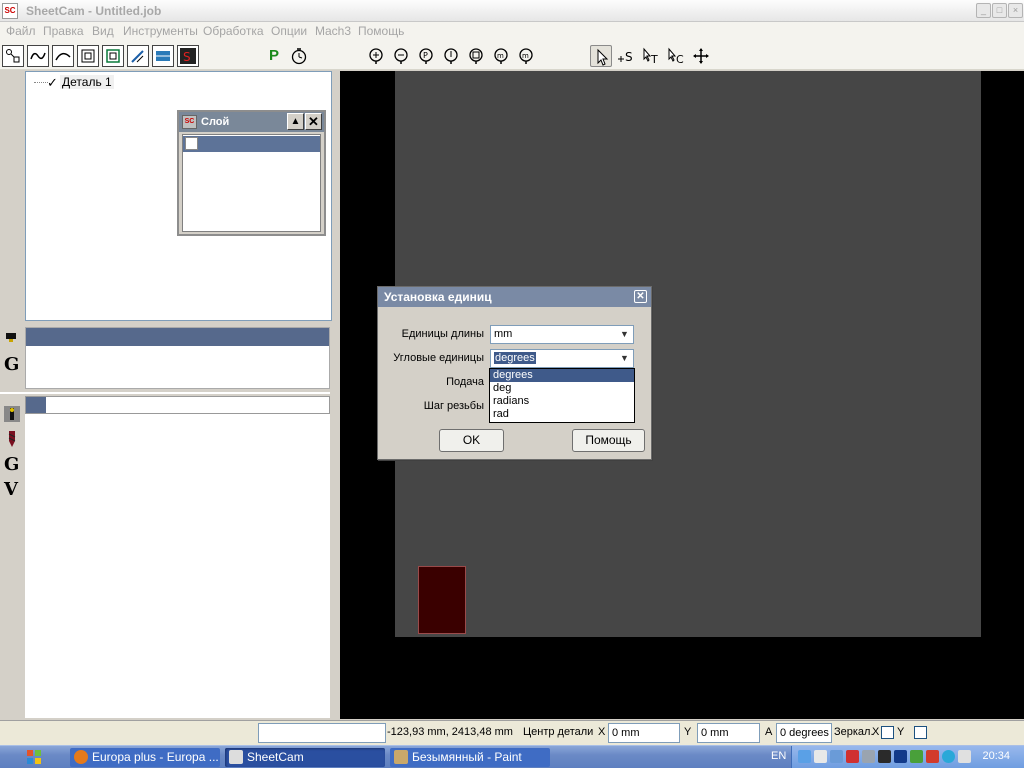 The height and width of the screenshot is (768, 1024). What do you see at coordinates (644, 733) in the screenshot?
I see `center-x-input: 0 mm` at bounding box center [644, 733].